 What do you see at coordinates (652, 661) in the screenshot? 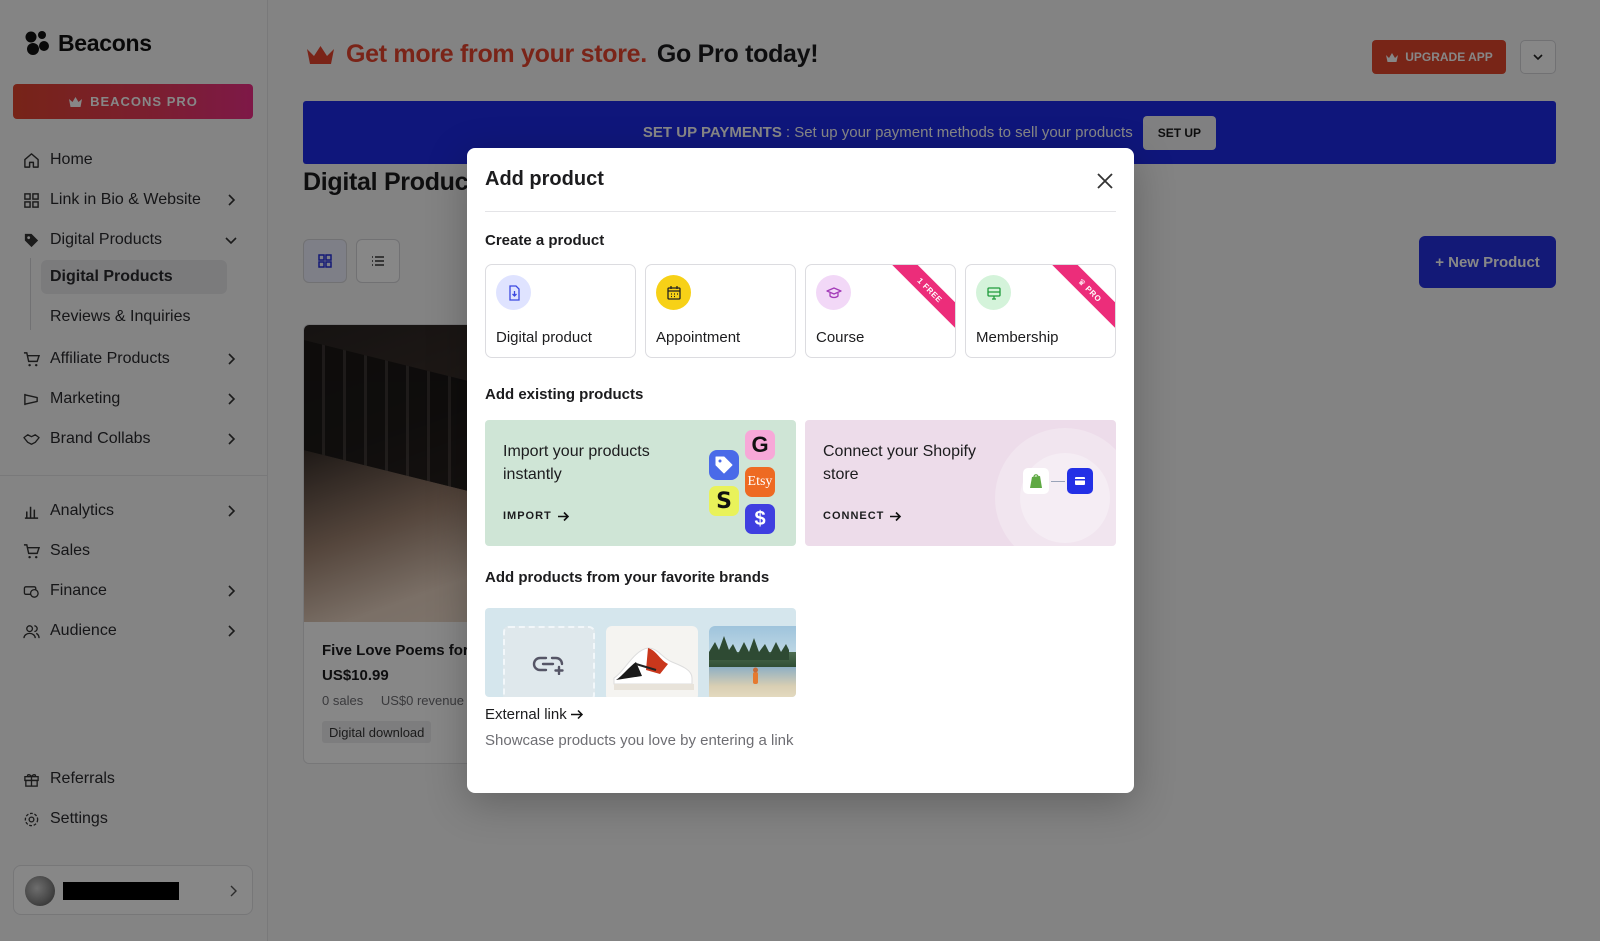
I see `sneaker-image` at bounding box center [652, 661].